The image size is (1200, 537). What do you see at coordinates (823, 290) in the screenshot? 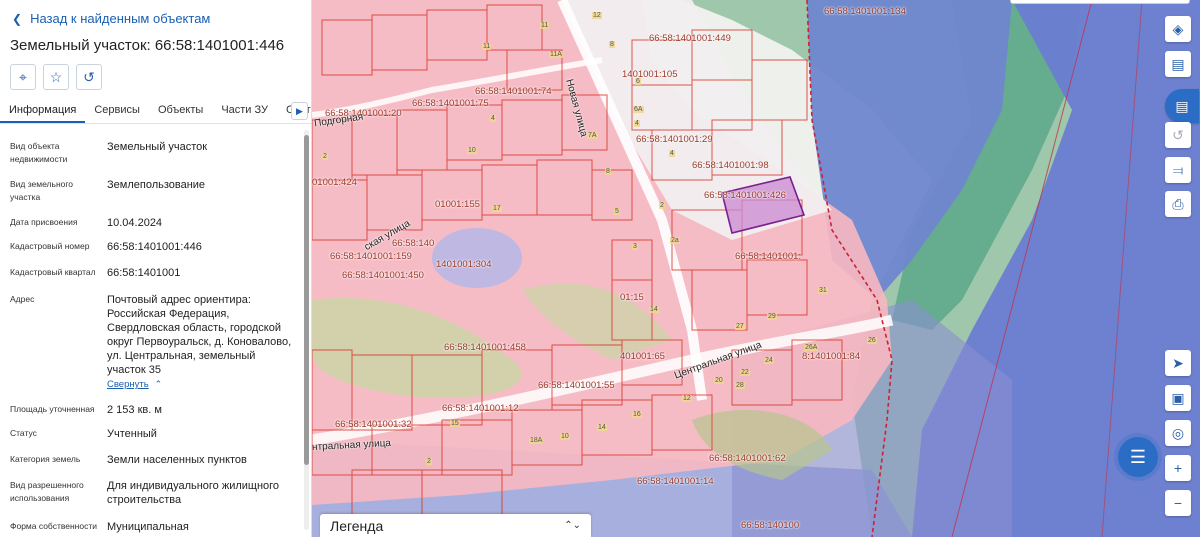
I see `house-number: 31` at bounding box center [823, 290].